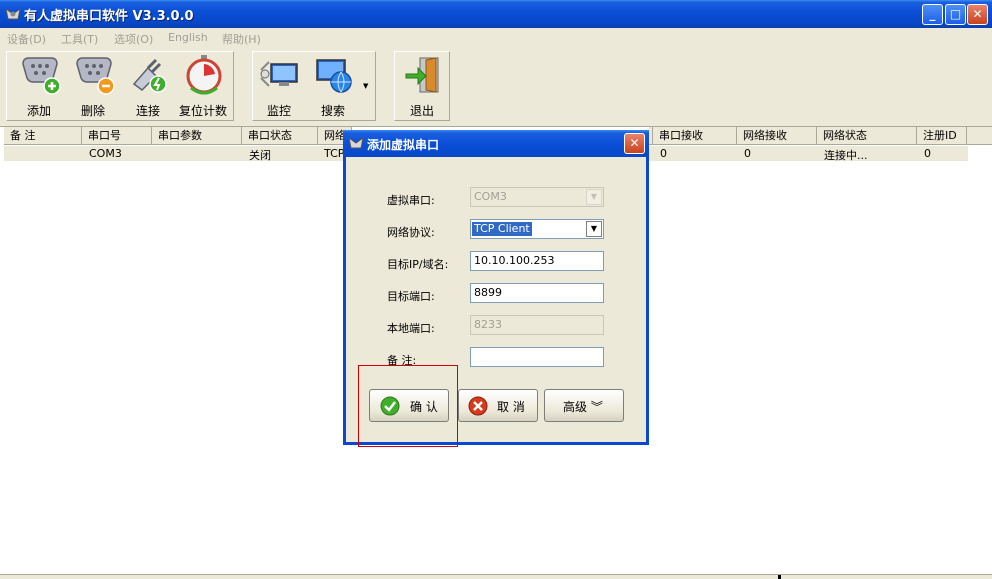 This screenshot has height=579, width=992. What do you see at coordinates (105, 153) in the screenshot?
I see `cell-port: COM3` at bounding box center [105, 153].